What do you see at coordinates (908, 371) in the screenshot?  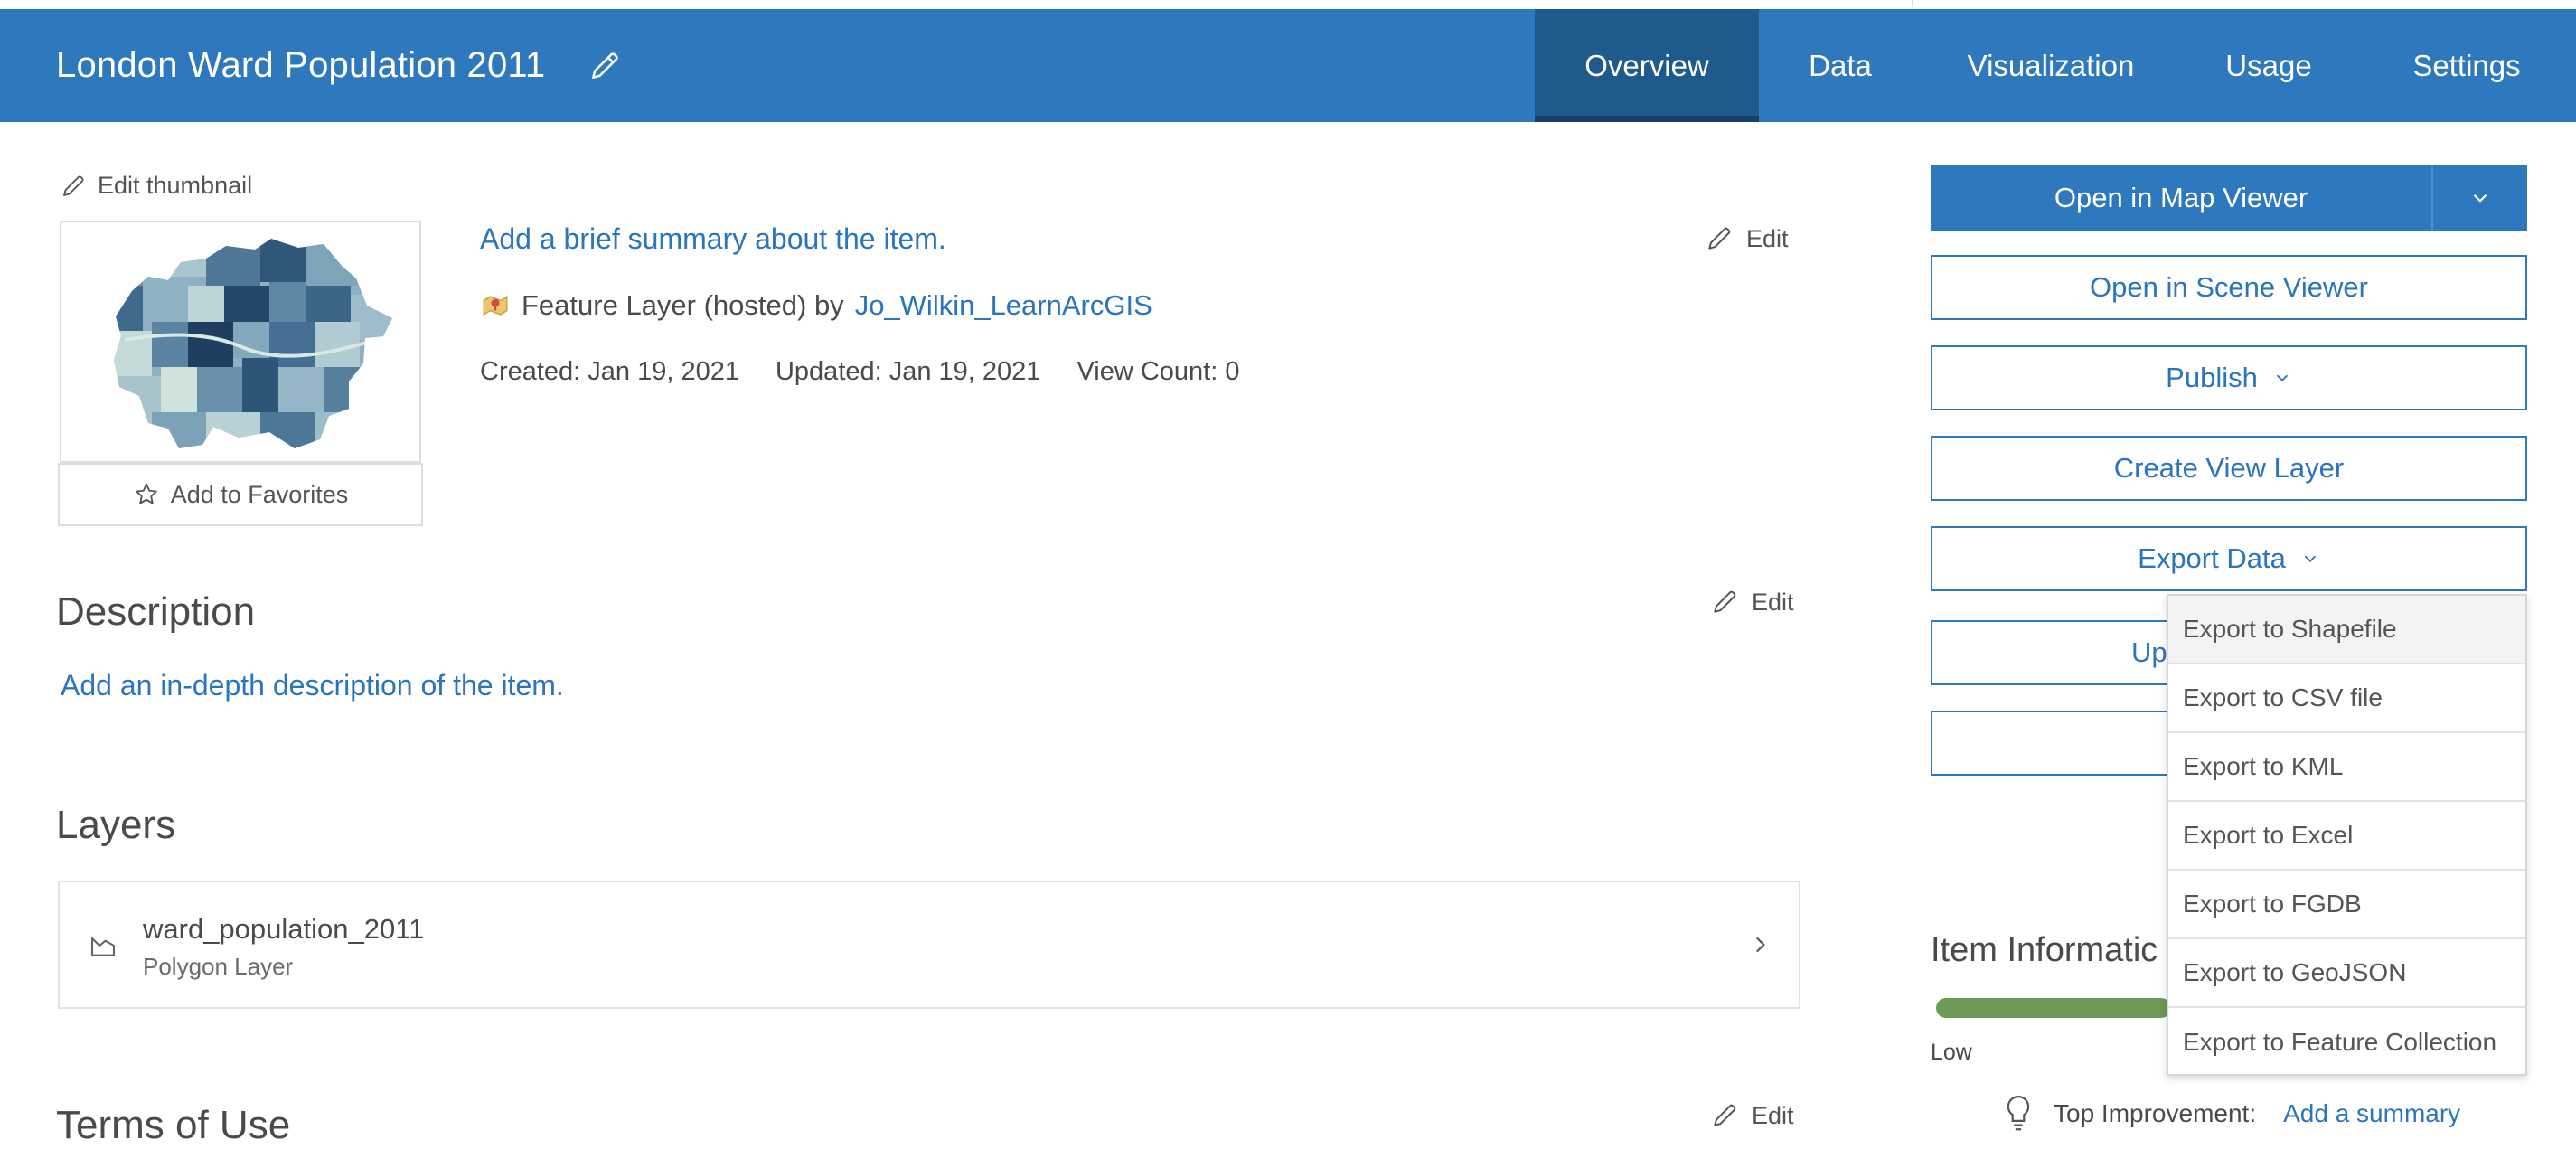 I see `updated-date: Updated: Jan 19, 2021` at bounding box center [908, 371].